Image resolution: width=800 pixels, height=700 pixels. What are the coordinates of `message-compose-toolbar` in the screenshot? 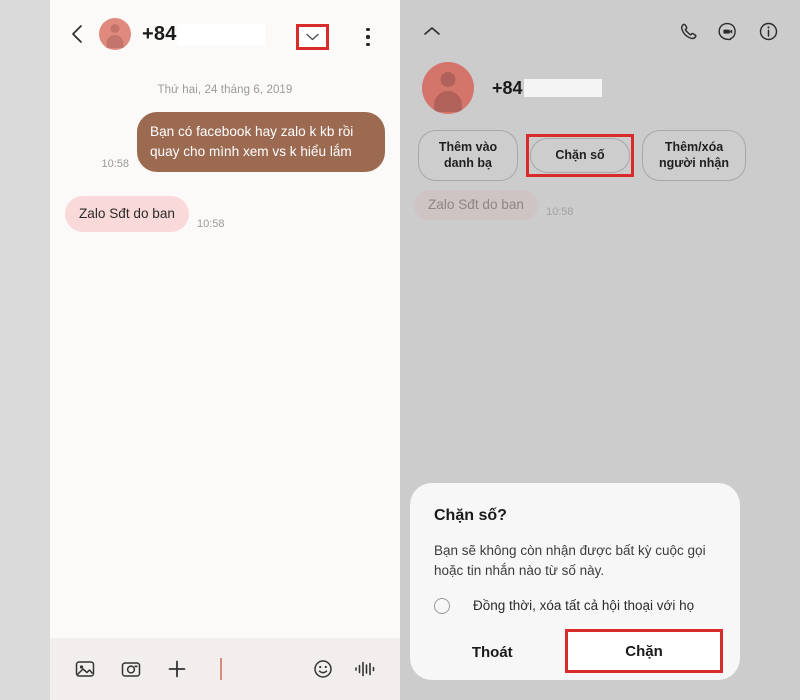 It's located at (225, 669).